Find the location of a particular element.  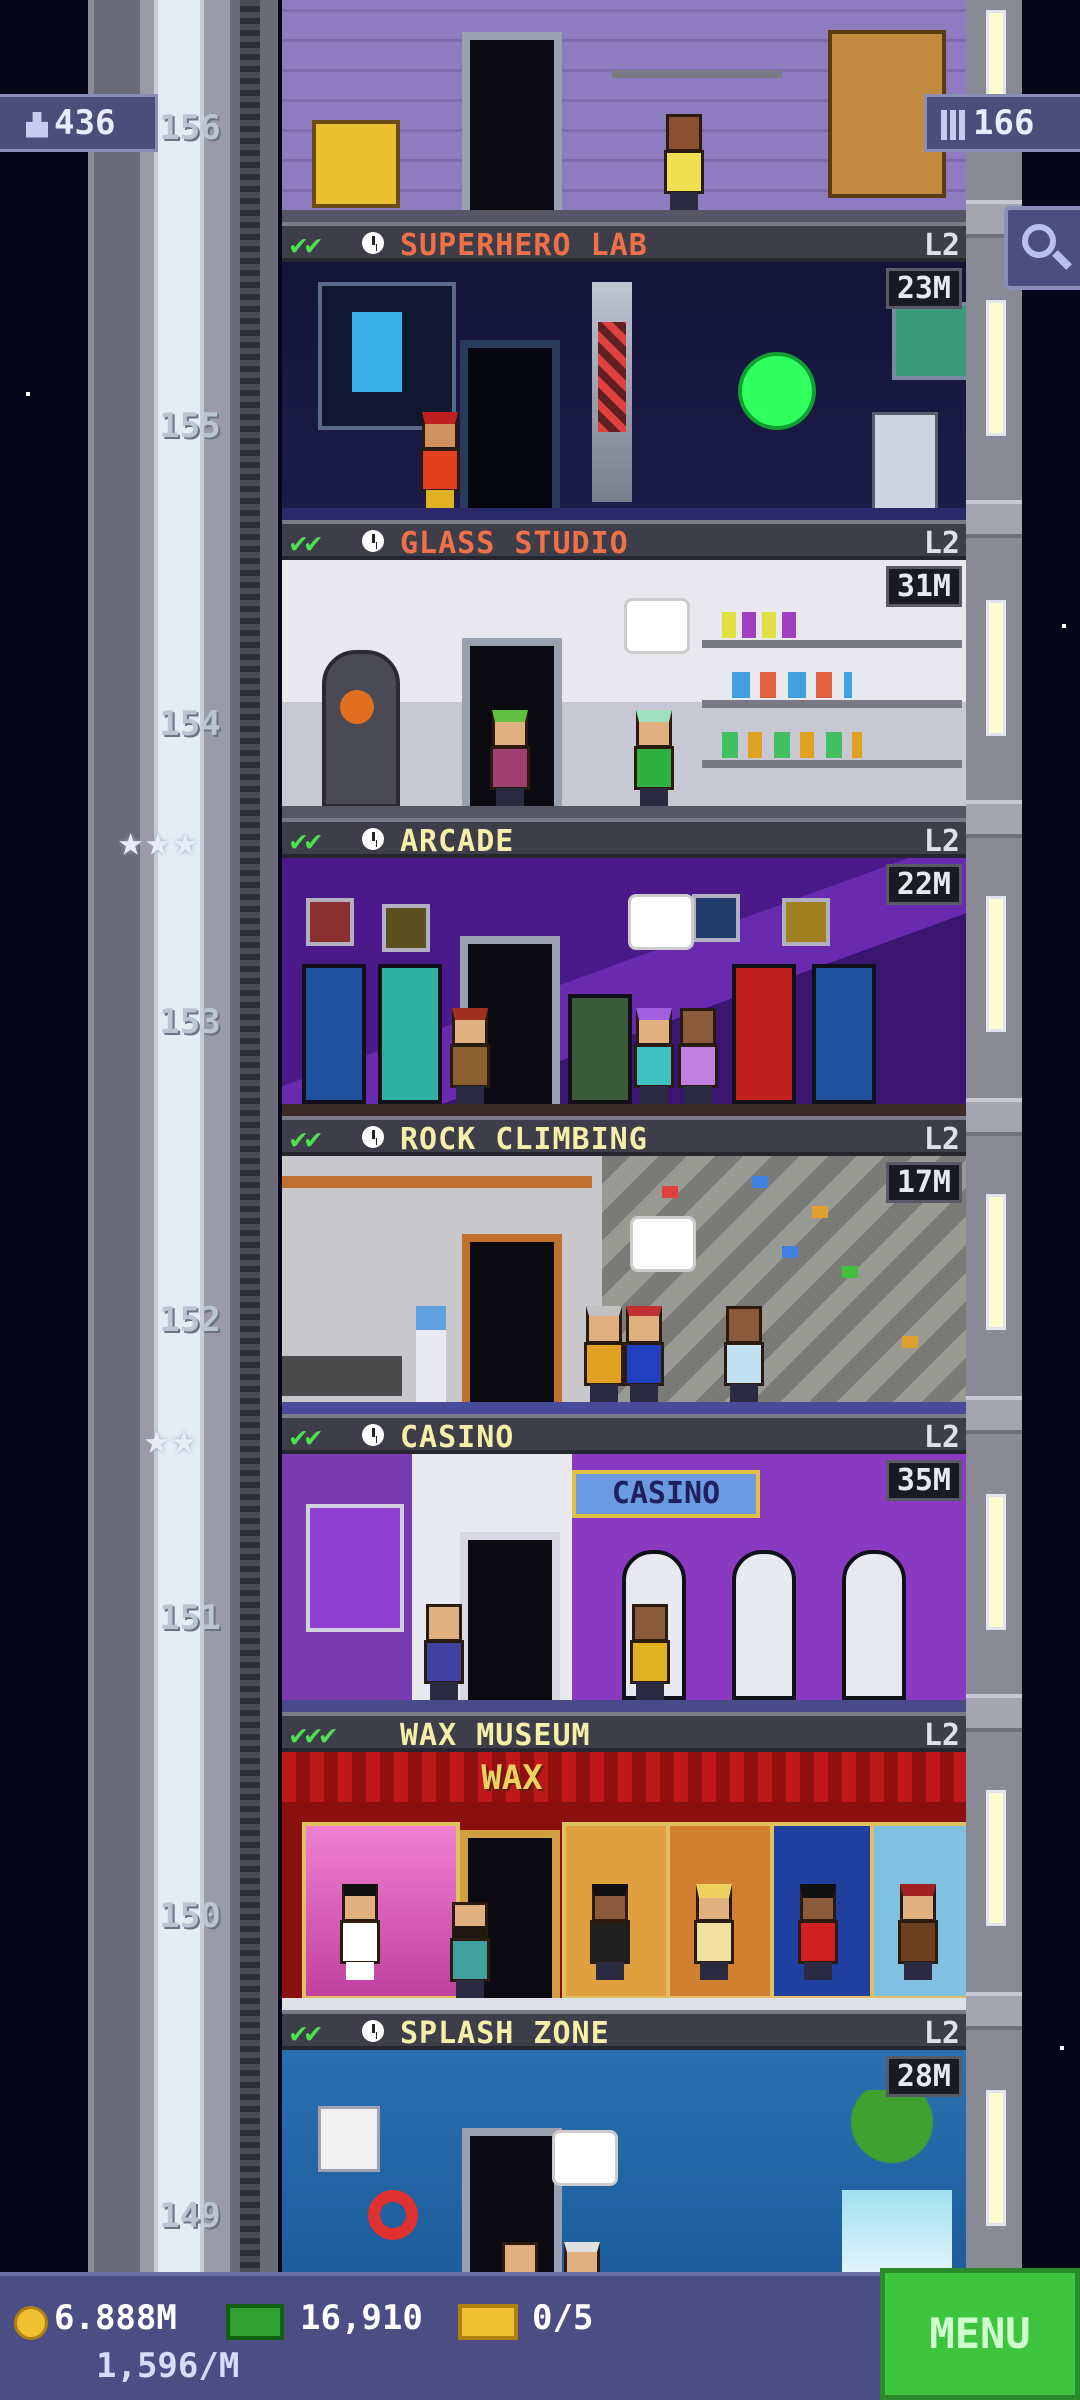

wax-figure is located at coordinates (714, 1932).